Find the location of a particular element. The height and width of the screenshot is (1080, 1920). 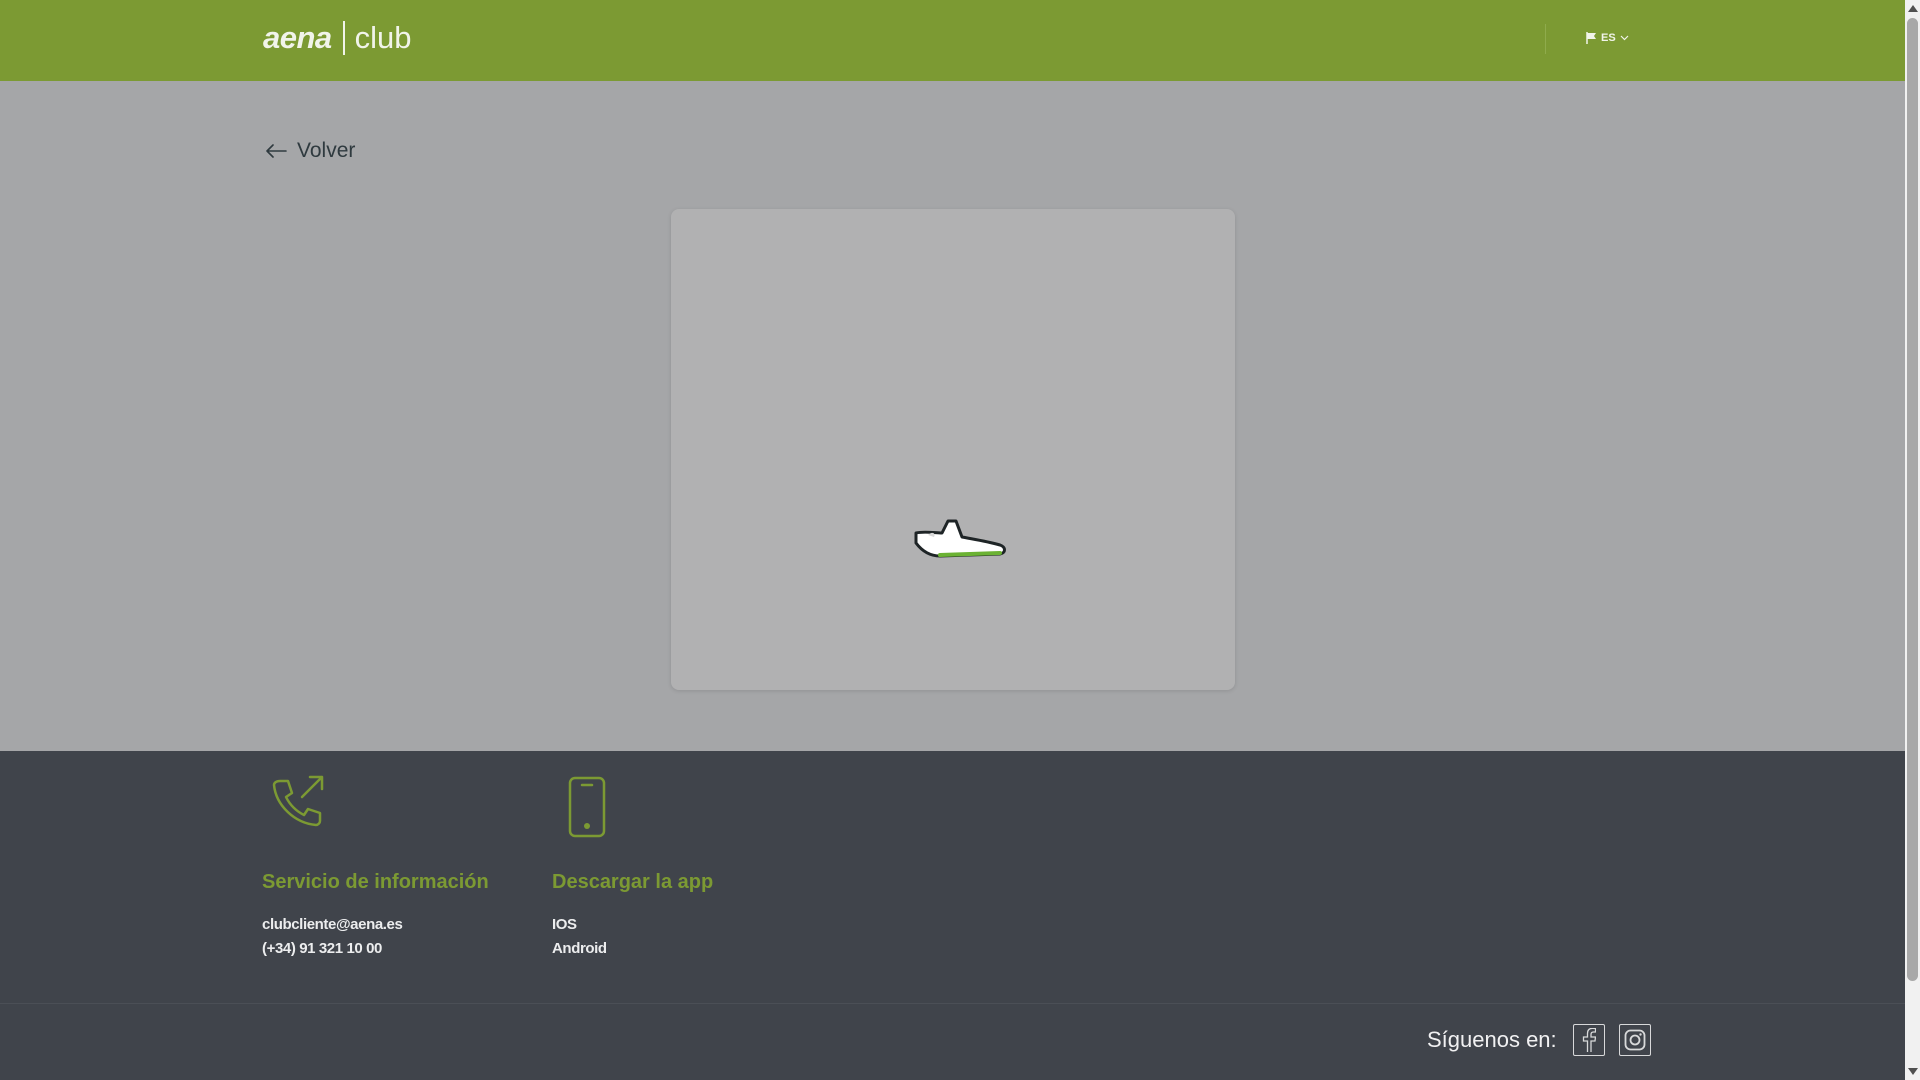

logo-suffix: club is located at coordinates (383, 37).